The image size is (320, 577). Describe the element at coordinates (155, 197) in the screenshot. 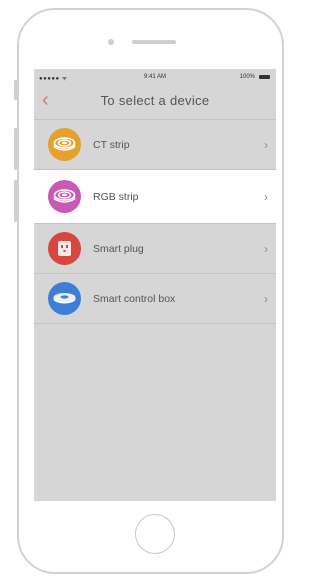

I see `device-item-rgb-strip: RGB strip ›` at that location.